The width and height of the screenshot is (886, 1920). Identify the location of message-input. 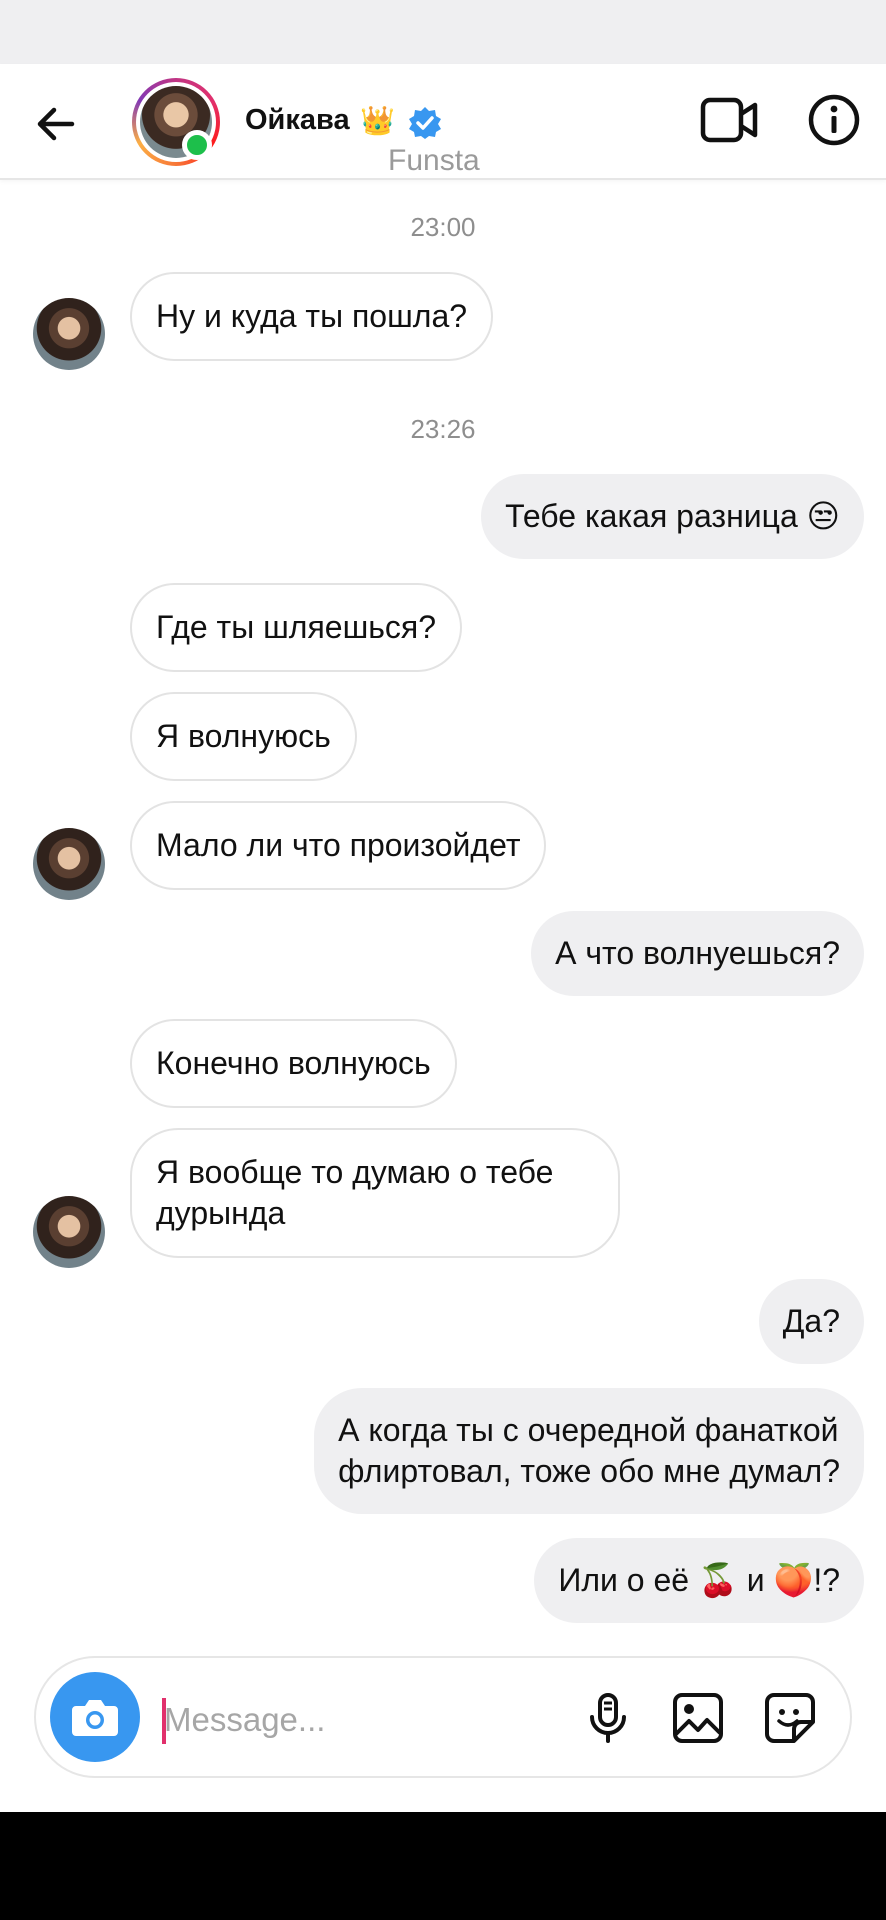
(374, 1720).